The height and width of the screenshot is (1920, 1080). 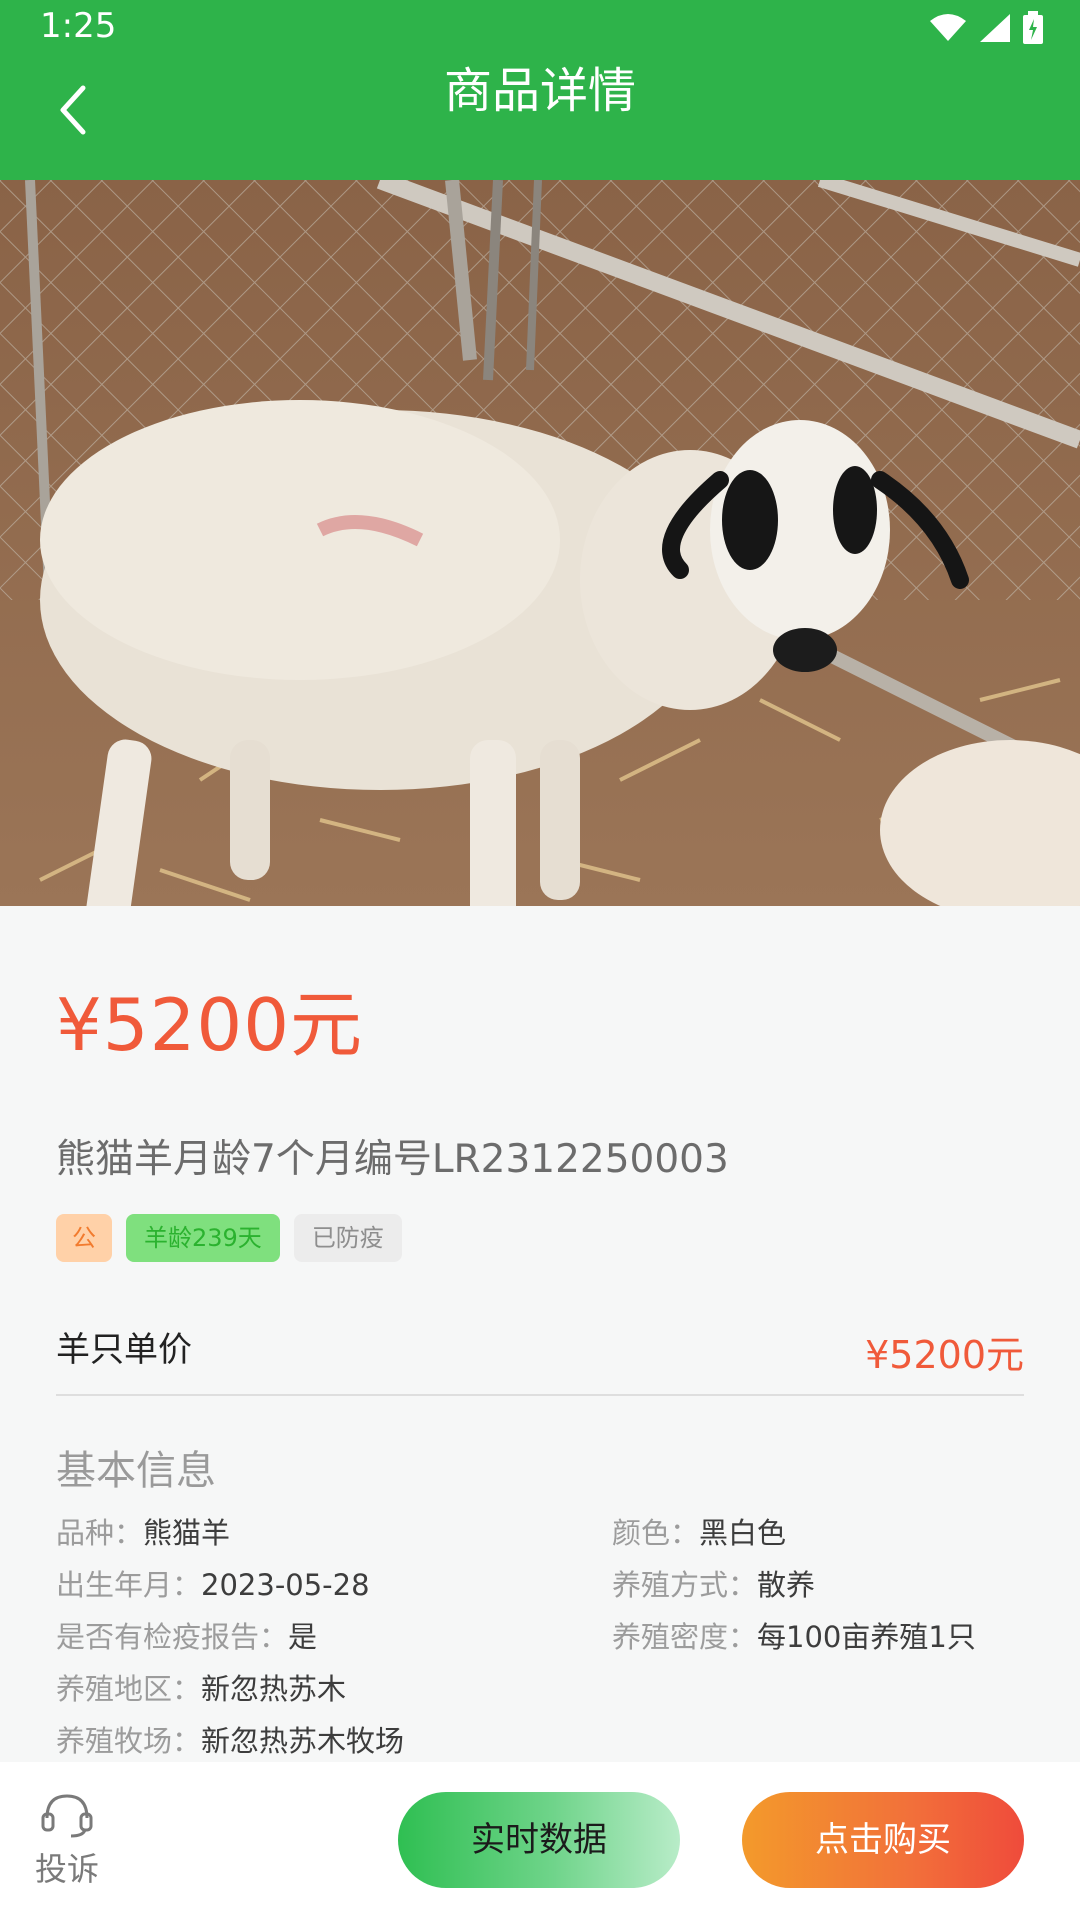 I want to click on unit-price-row: 羊只单价 ¥5200元, so click(x=540, y=1355).